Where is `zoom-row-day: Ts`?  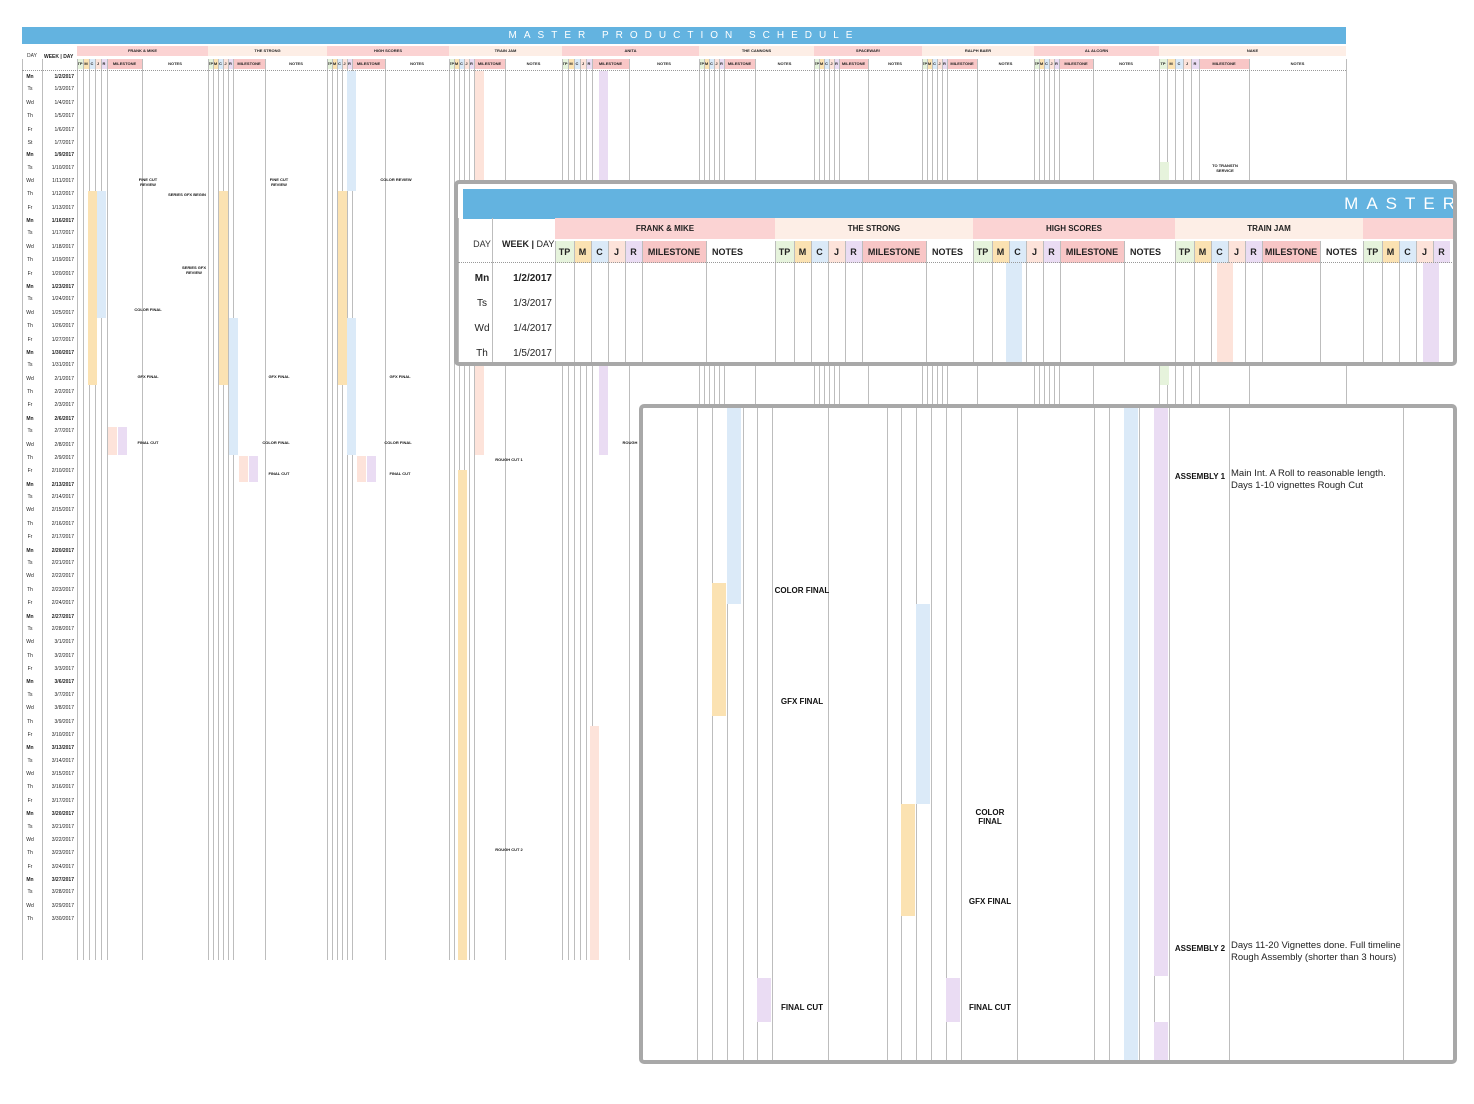
zoom-row-day: Ts is located at coordinates (482, 303).